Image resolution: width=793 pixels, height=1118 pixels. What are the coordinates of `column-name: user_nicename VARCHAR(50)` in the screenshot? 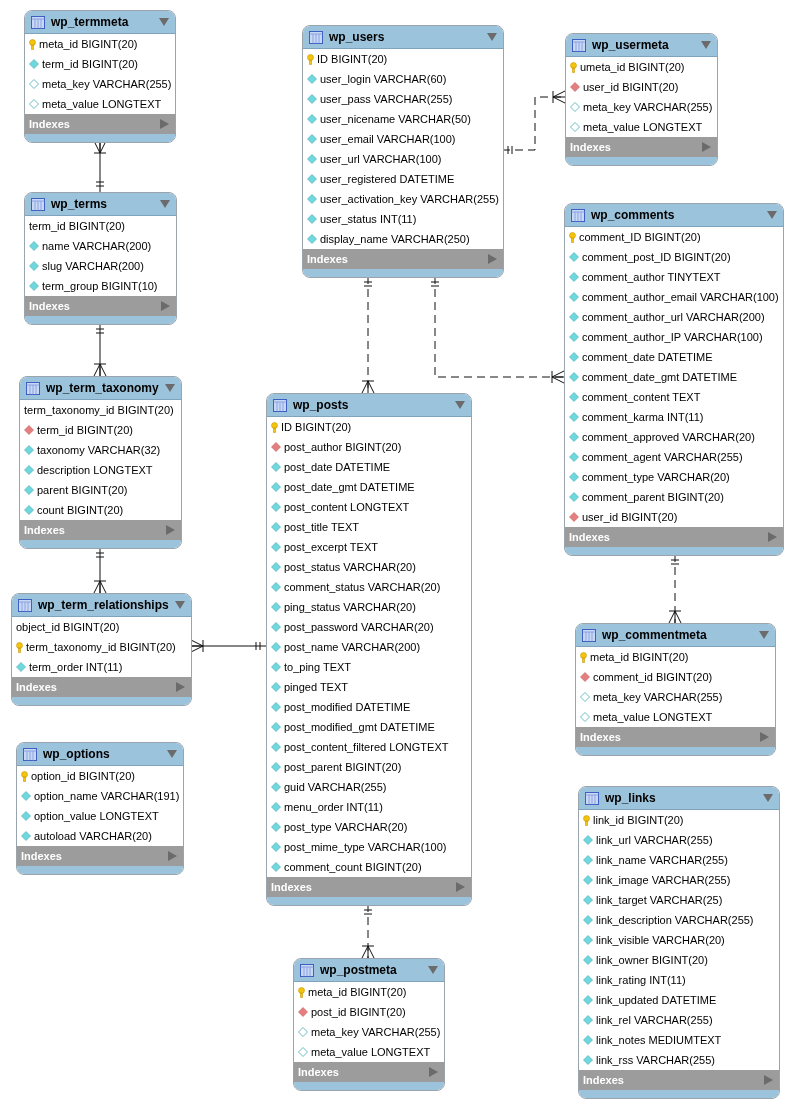 It's located at (395, 119).